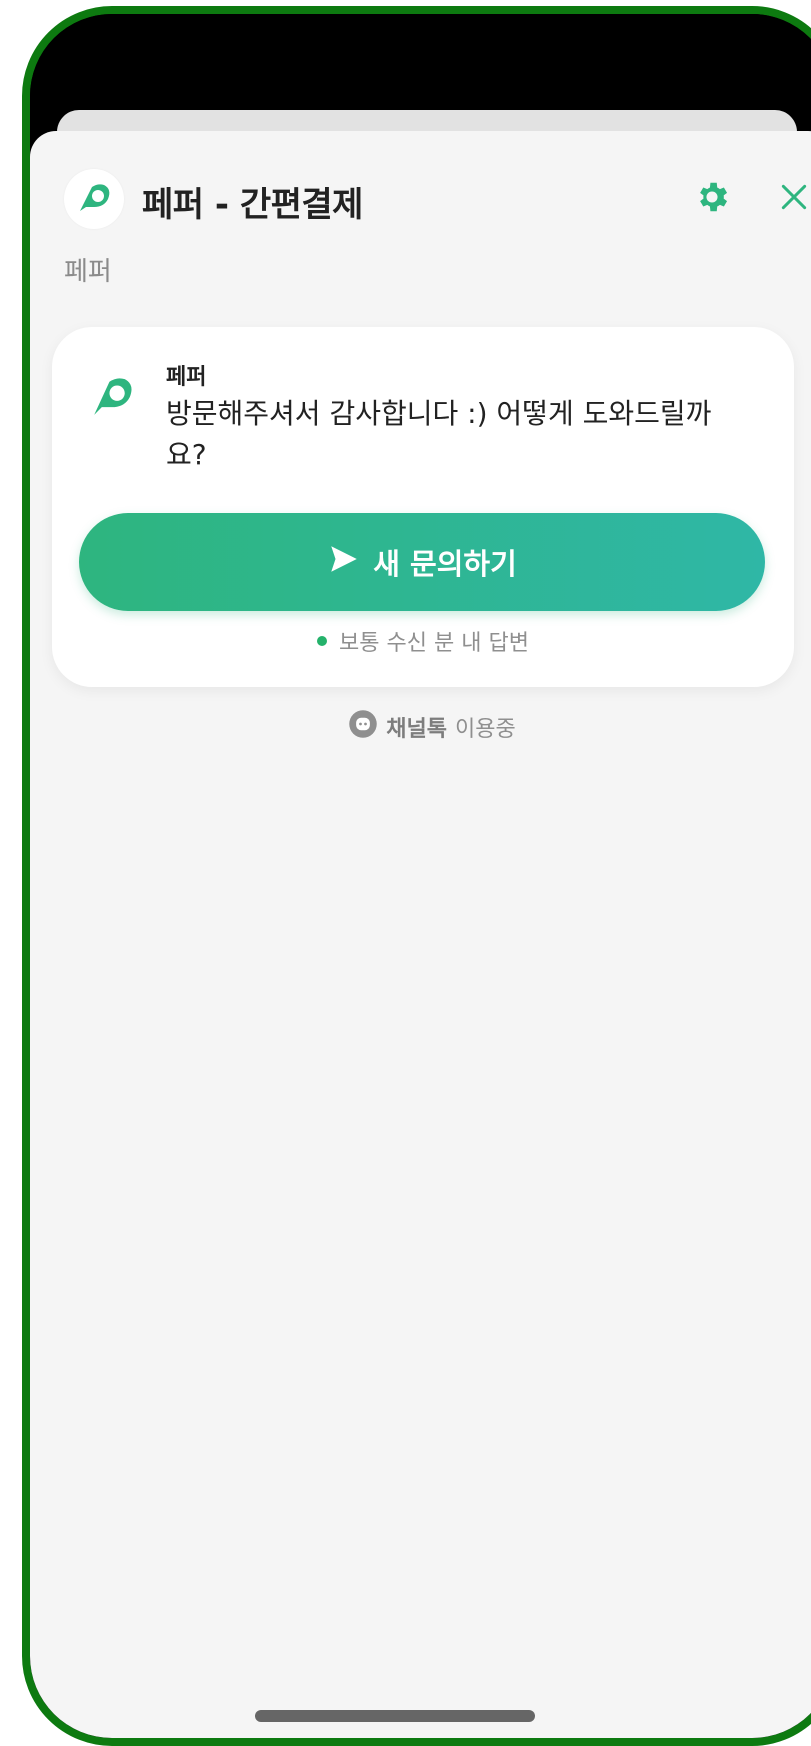  I want to click on app-title: 페퍼 - 간편결제, so click(252, 205).